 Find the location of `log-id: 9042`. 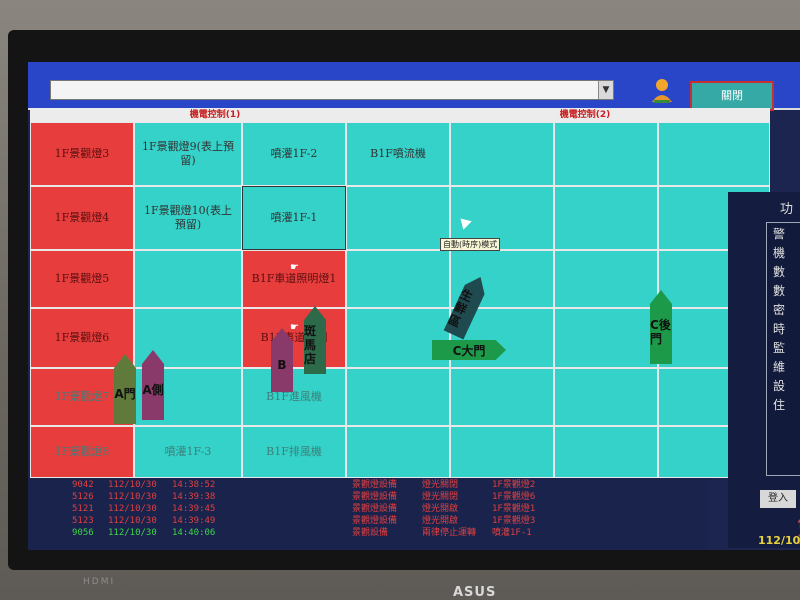

log-id: 9042 is located at coordinates (83, 485).